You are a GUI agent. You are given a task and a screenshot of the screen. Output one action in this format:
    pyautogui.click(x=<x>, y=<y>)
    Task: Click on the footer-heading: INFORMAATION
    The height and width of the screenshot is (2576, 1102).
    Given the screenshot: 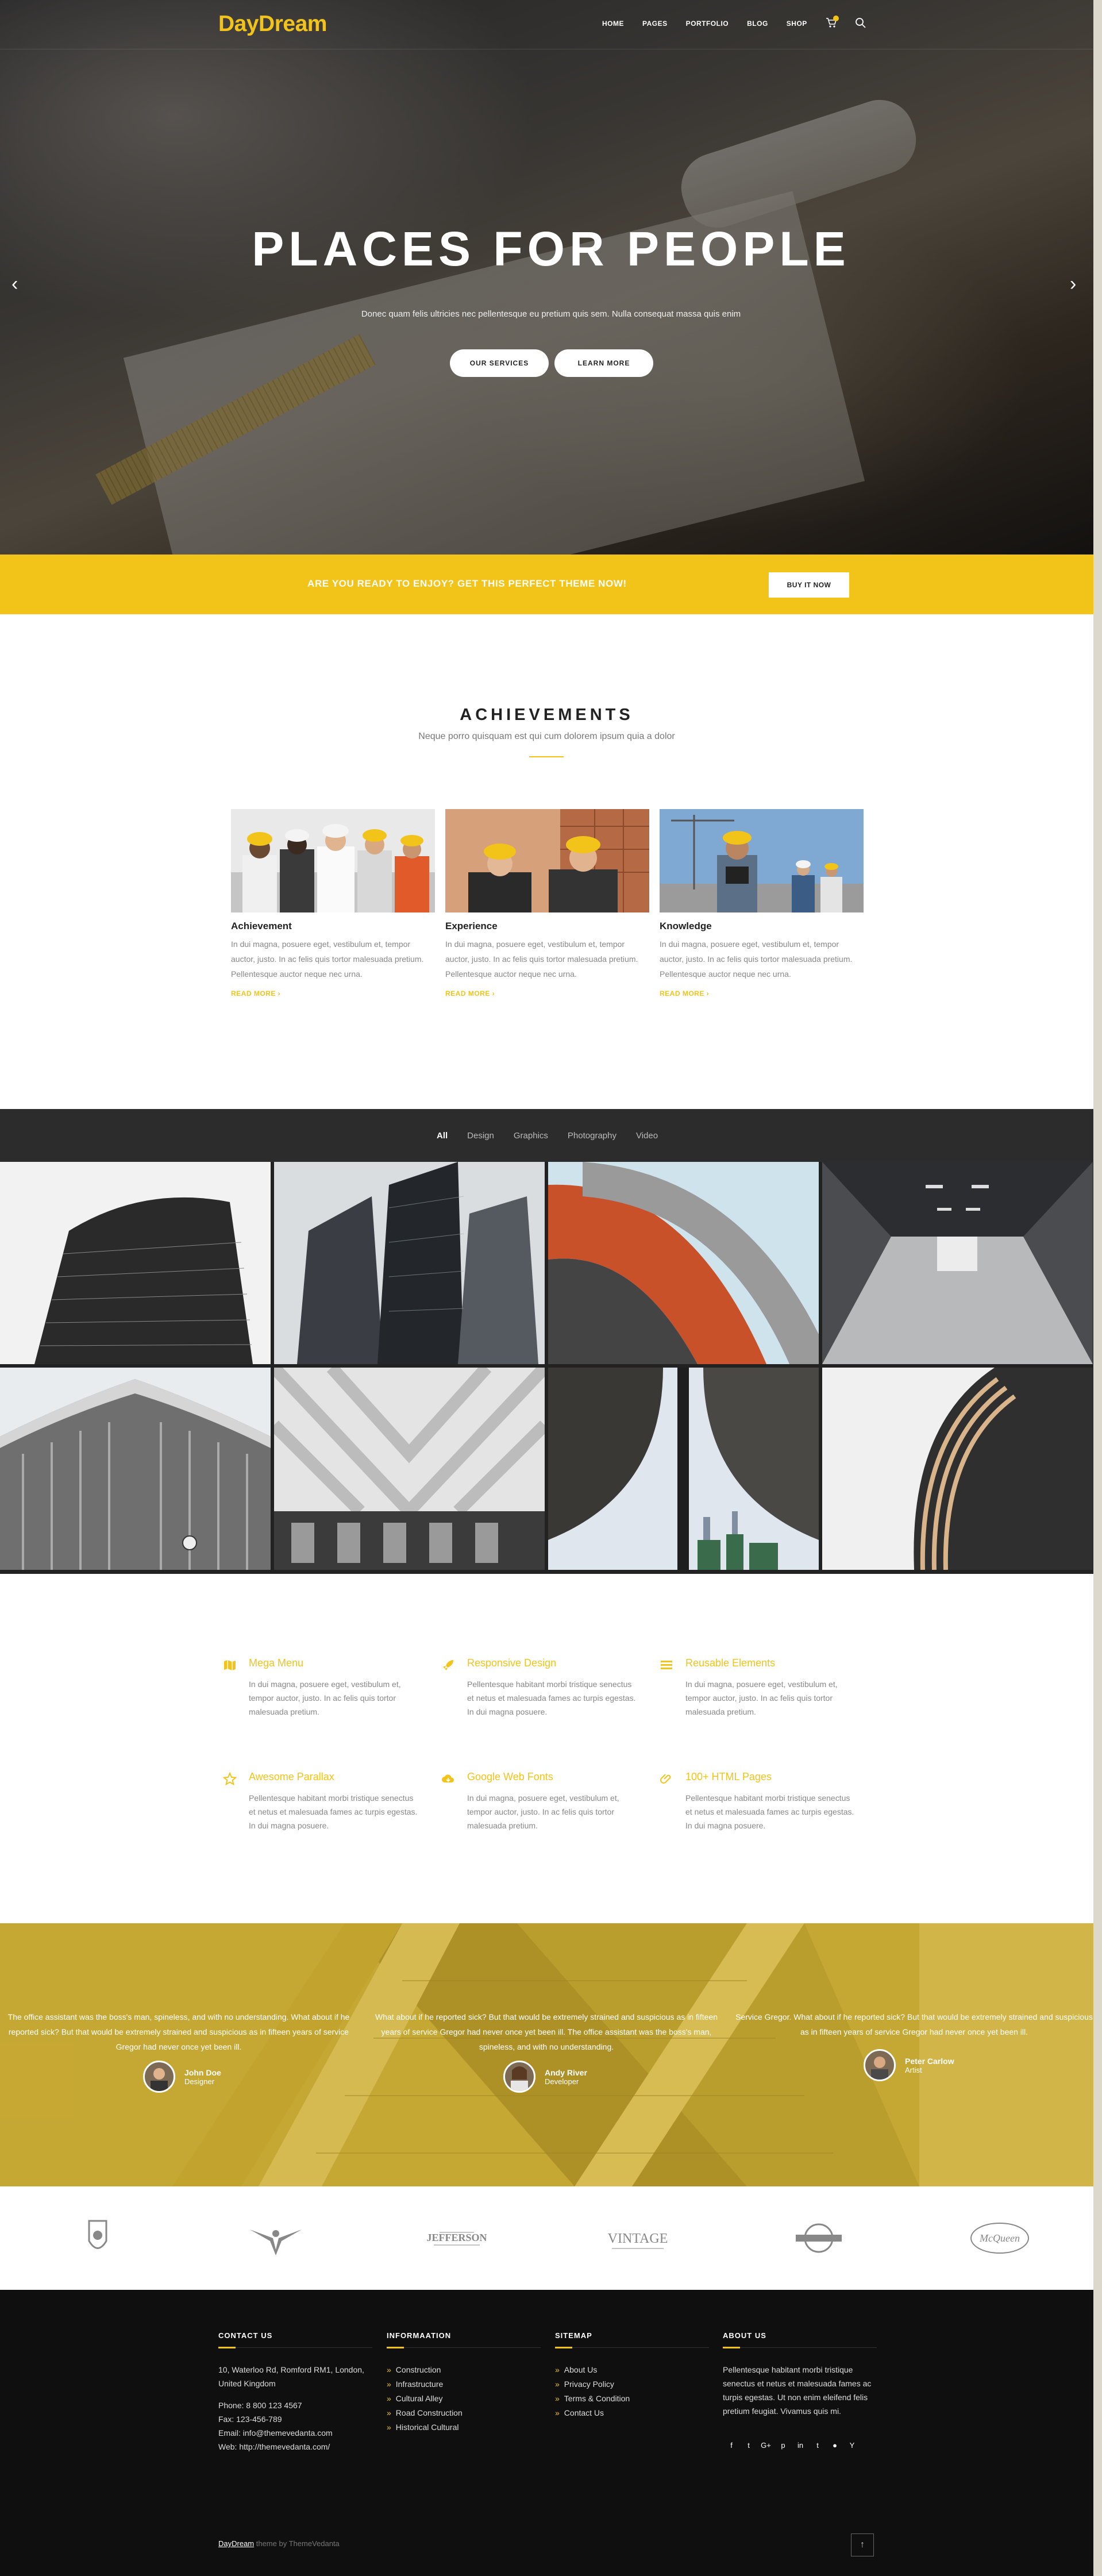 What is the action you would take?
    pyautogui.click(x=419, y=2335)
    